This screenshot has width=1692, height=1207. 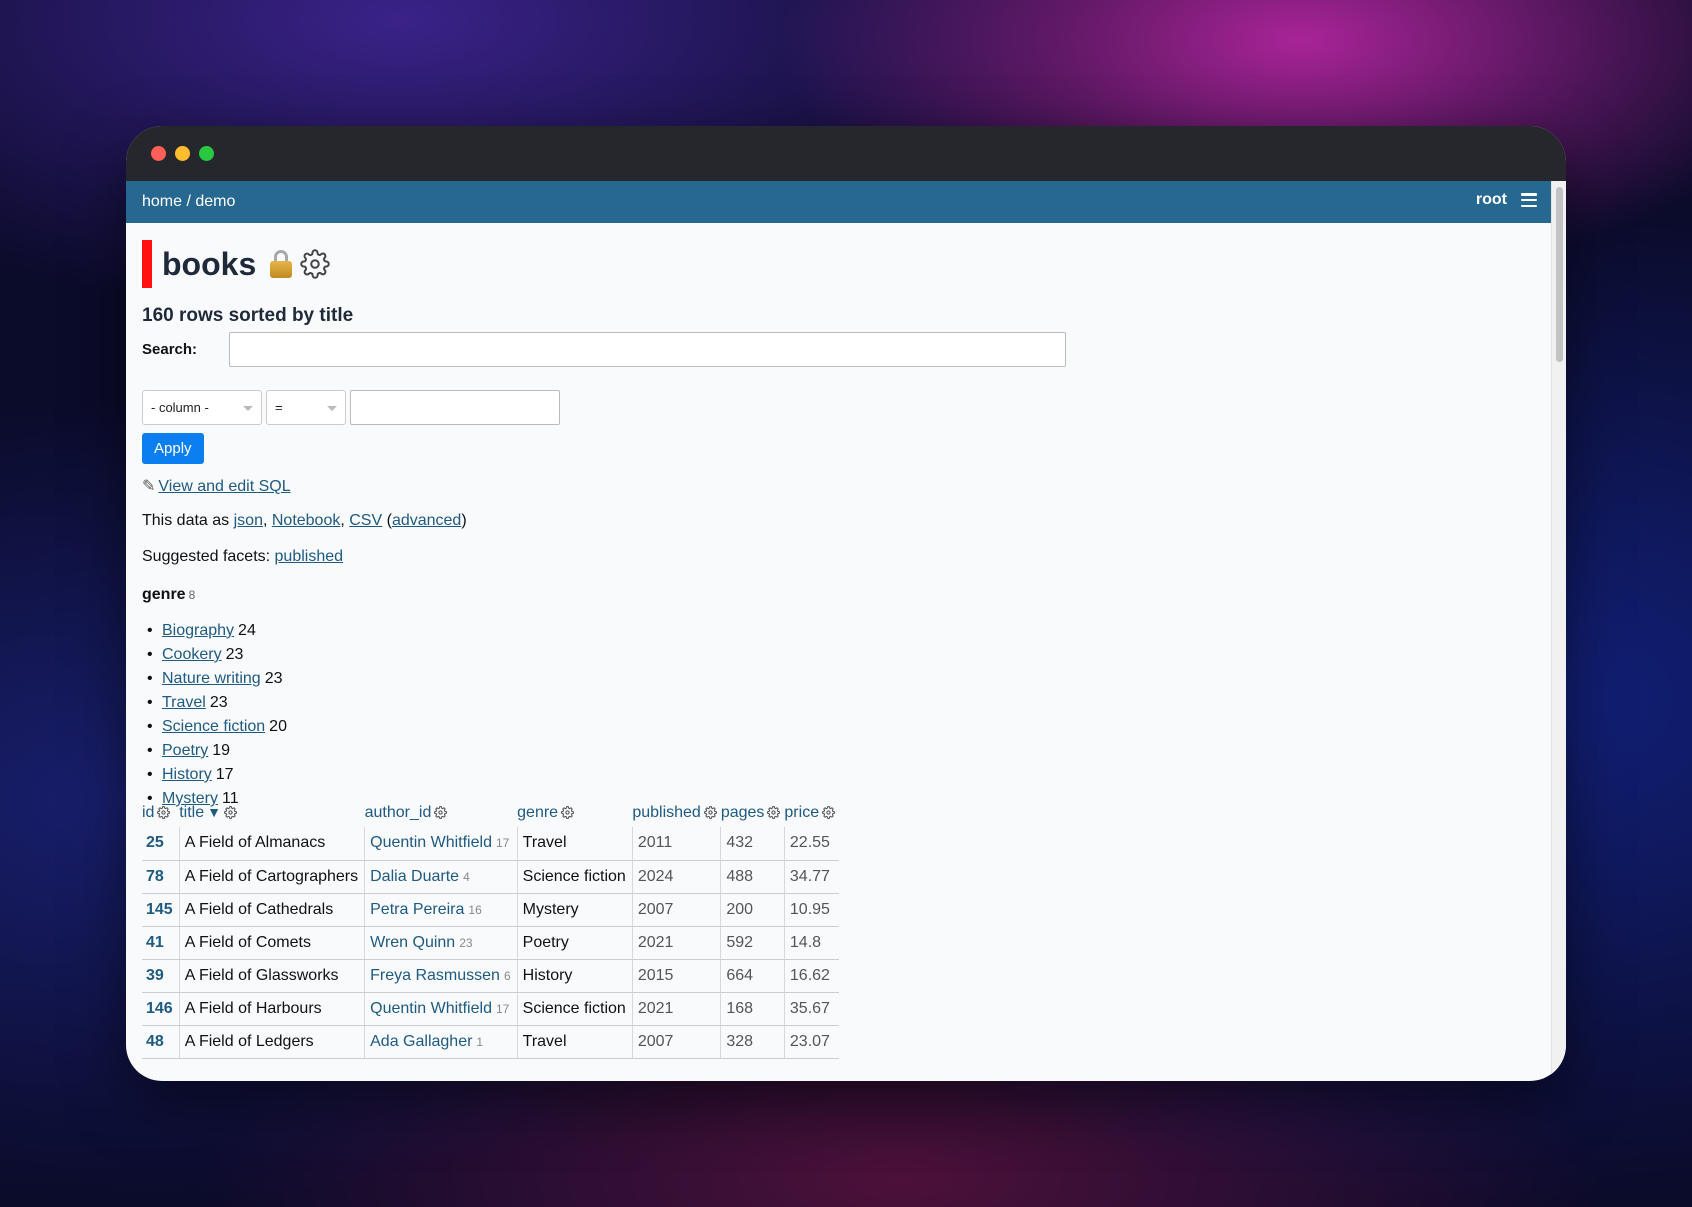 I want to click on suggested-facet-link: published, so click(x=309, y=556).